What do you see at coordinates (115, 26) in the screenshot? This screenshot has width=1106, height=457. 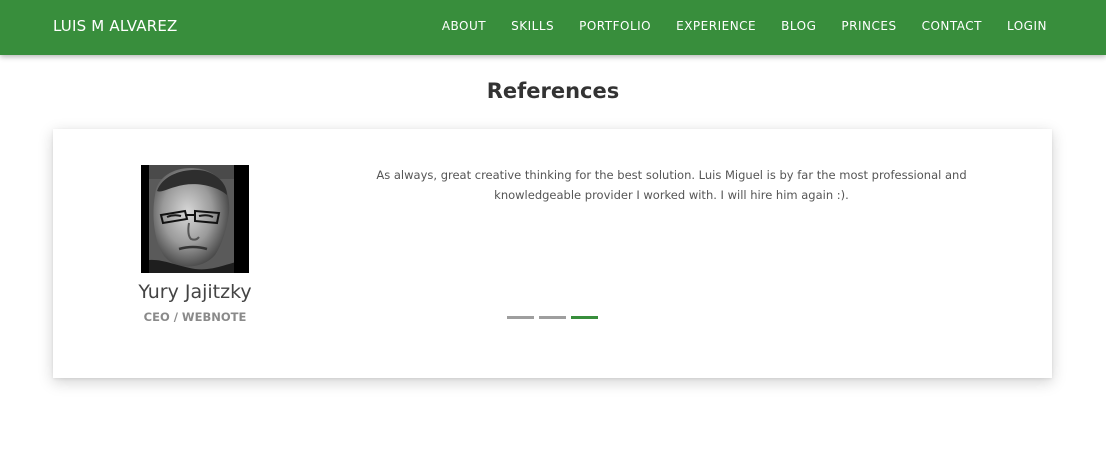 I see `brand-link: LUIS M ALVAREZ` at bounding box center [115, 26].